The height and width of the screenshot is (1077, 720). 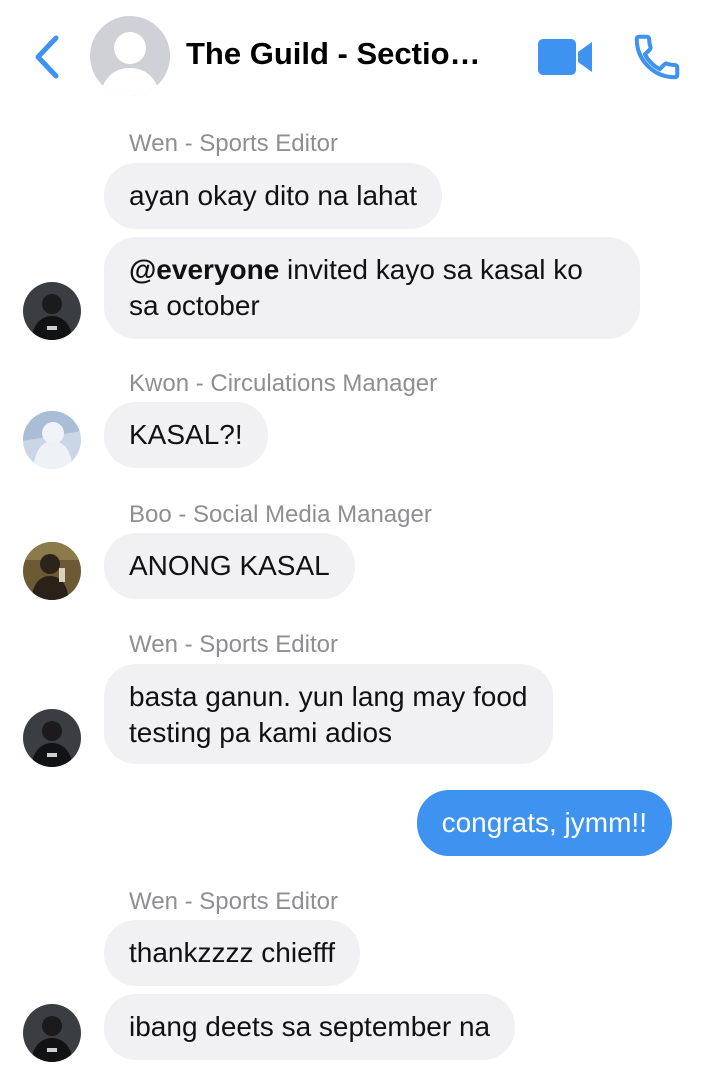 What do you see at coordinates (130, 56) in the screenshot?
I see `group-avatar` at bounding box center [130, 56].